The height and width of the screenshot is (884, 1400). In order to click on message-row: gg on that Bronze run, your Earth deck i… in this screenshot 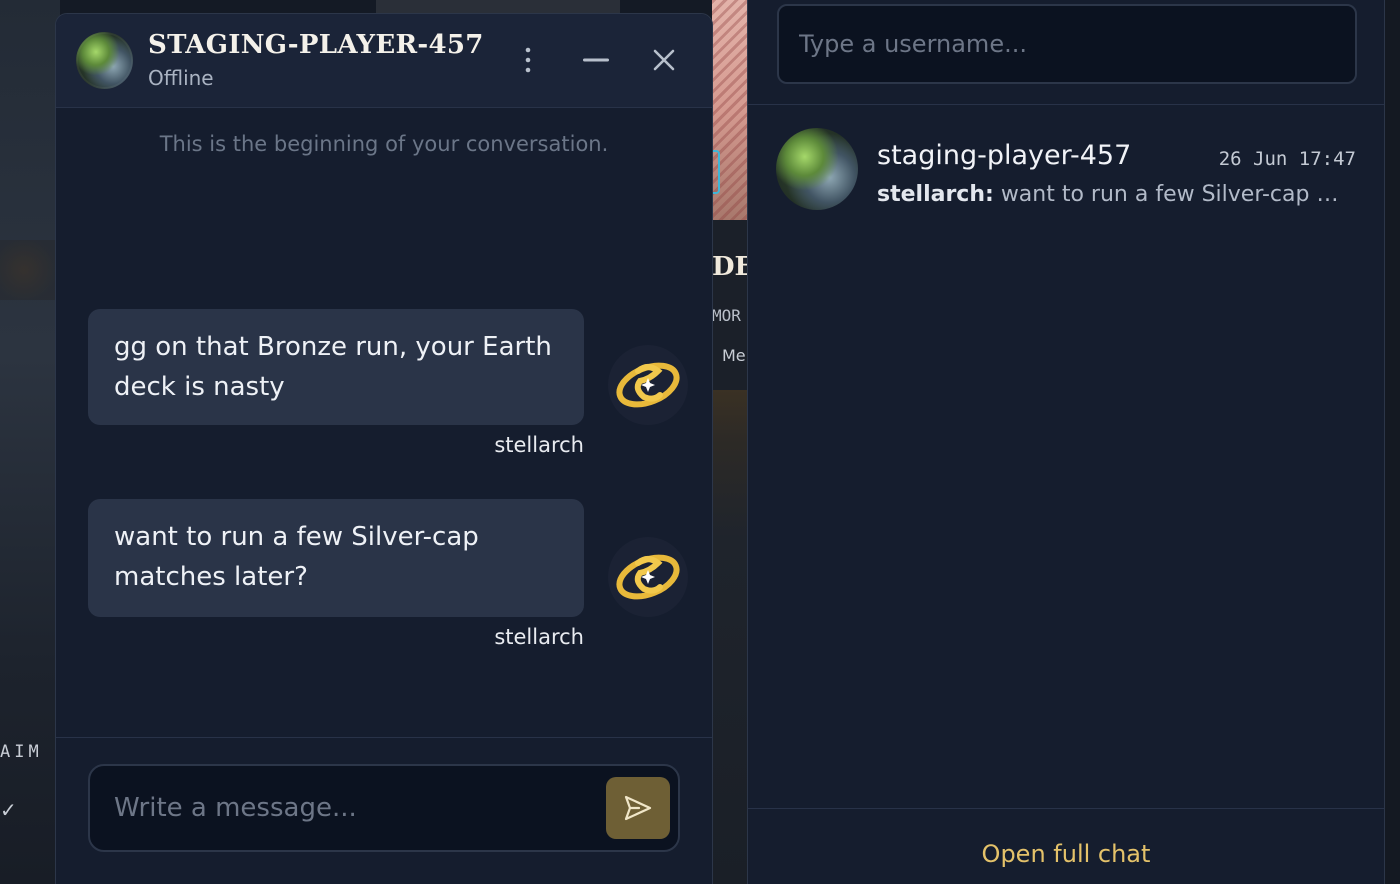, I will do `click(388, 389)`.